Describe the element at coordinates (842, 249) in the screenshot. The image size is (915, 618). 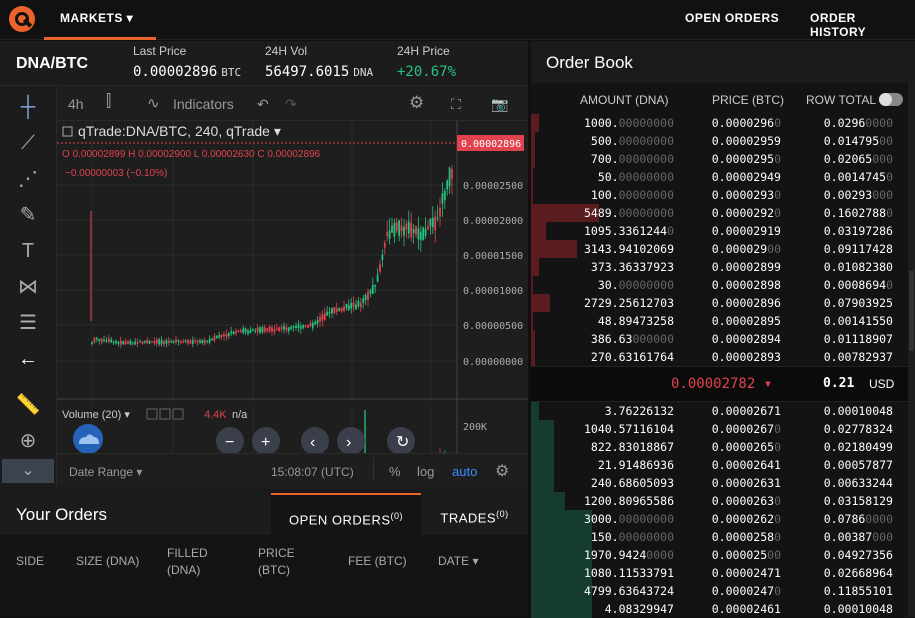
I see `row-total: 0.09117428` at that location.